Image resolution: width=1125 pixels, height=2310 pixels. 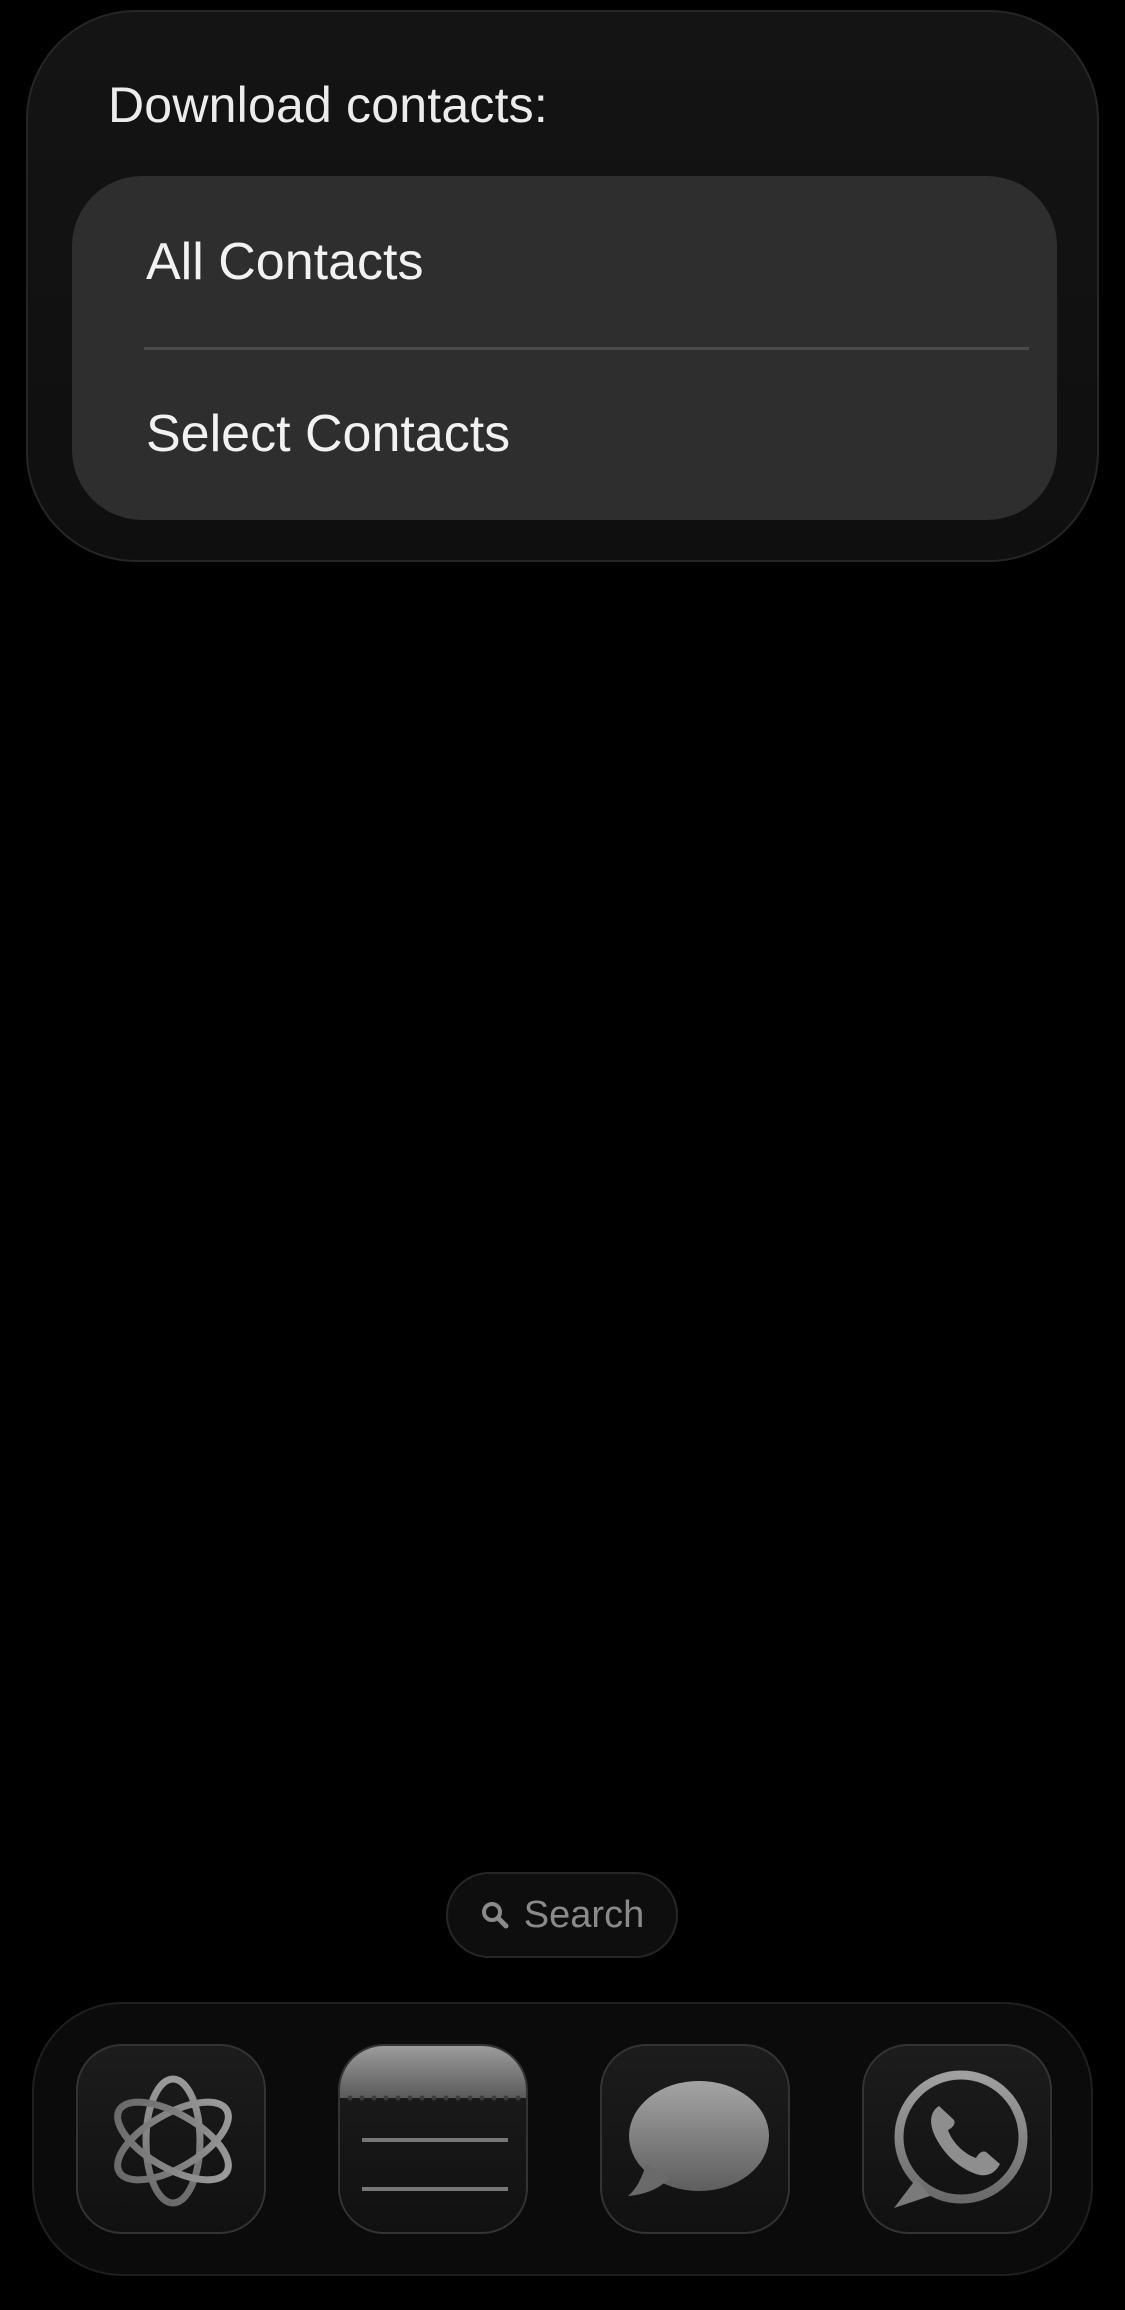 I want to click on select-contacts-option: Select Contacts, so click(x=564, y=434).